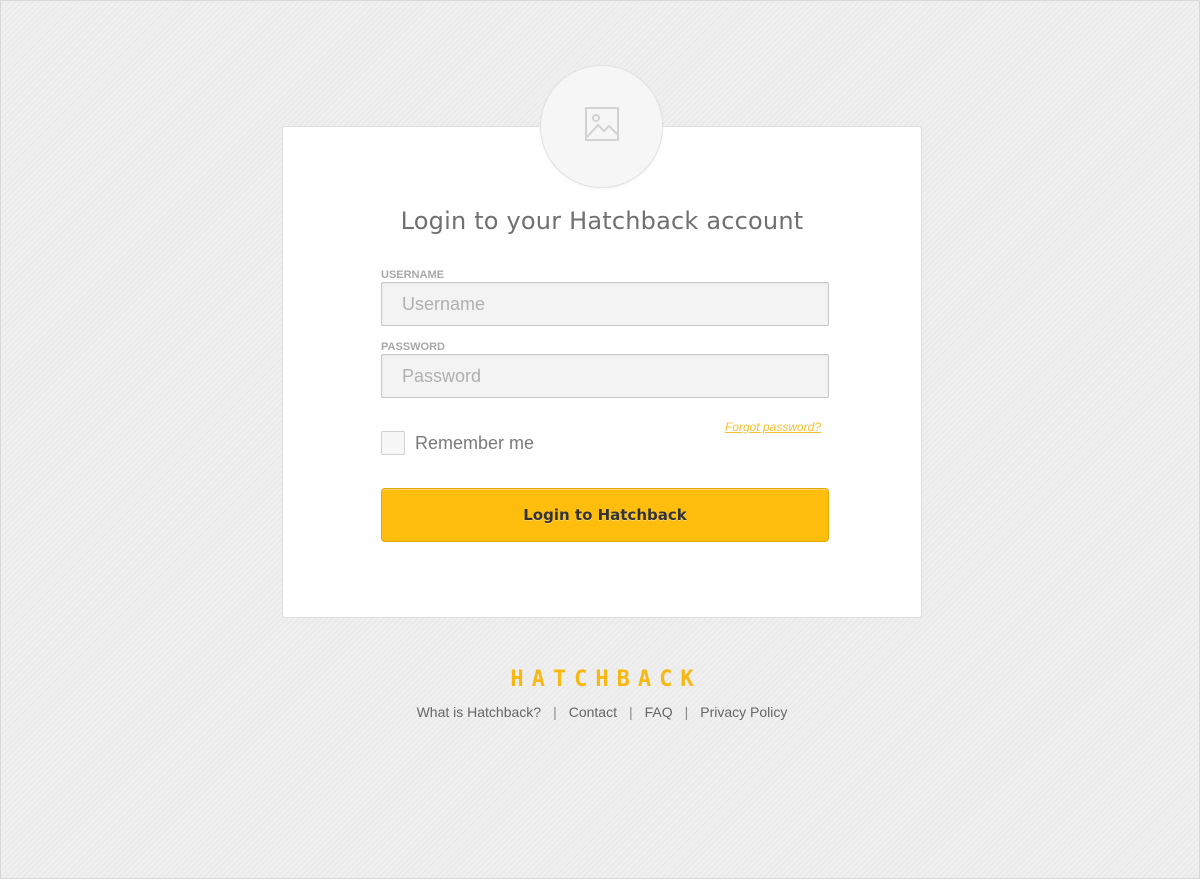 The image size is (1200, 879). Describe the element at coordinates (412, 275) in the screenshot. I see `username-label: USERNAME` at that location.